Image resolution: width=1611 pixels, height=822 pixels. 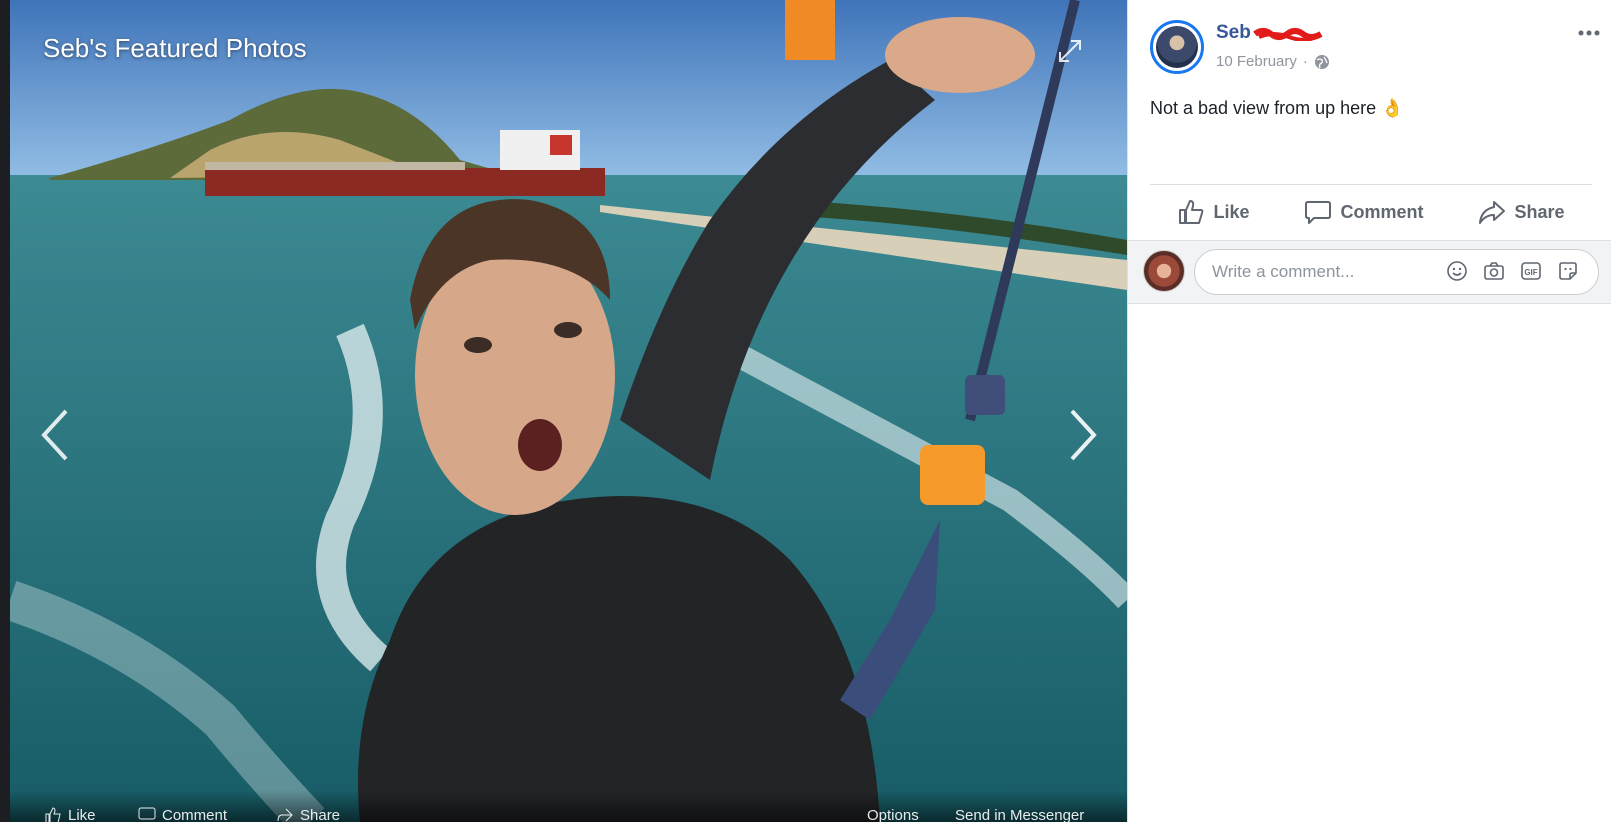 I want to click on like-label: Like, so click(x=1231, y=211).